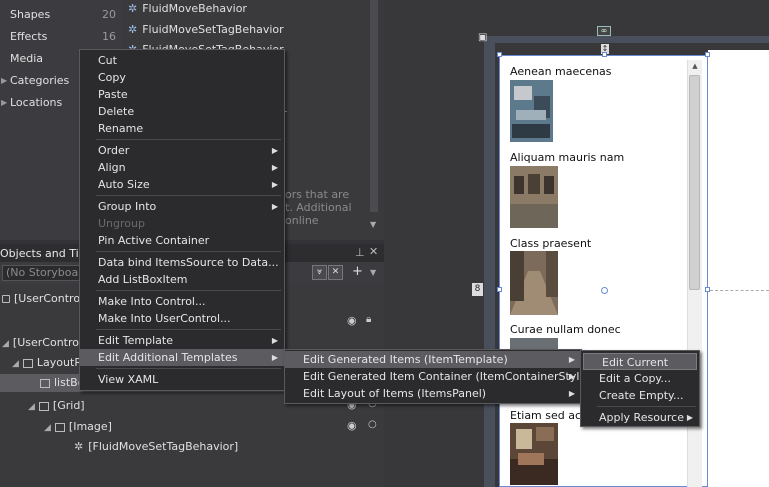 The width and height of the screenshot is (769, 487). I want to click on asset-description: ors that are t. Additional online, so click(330, 207).